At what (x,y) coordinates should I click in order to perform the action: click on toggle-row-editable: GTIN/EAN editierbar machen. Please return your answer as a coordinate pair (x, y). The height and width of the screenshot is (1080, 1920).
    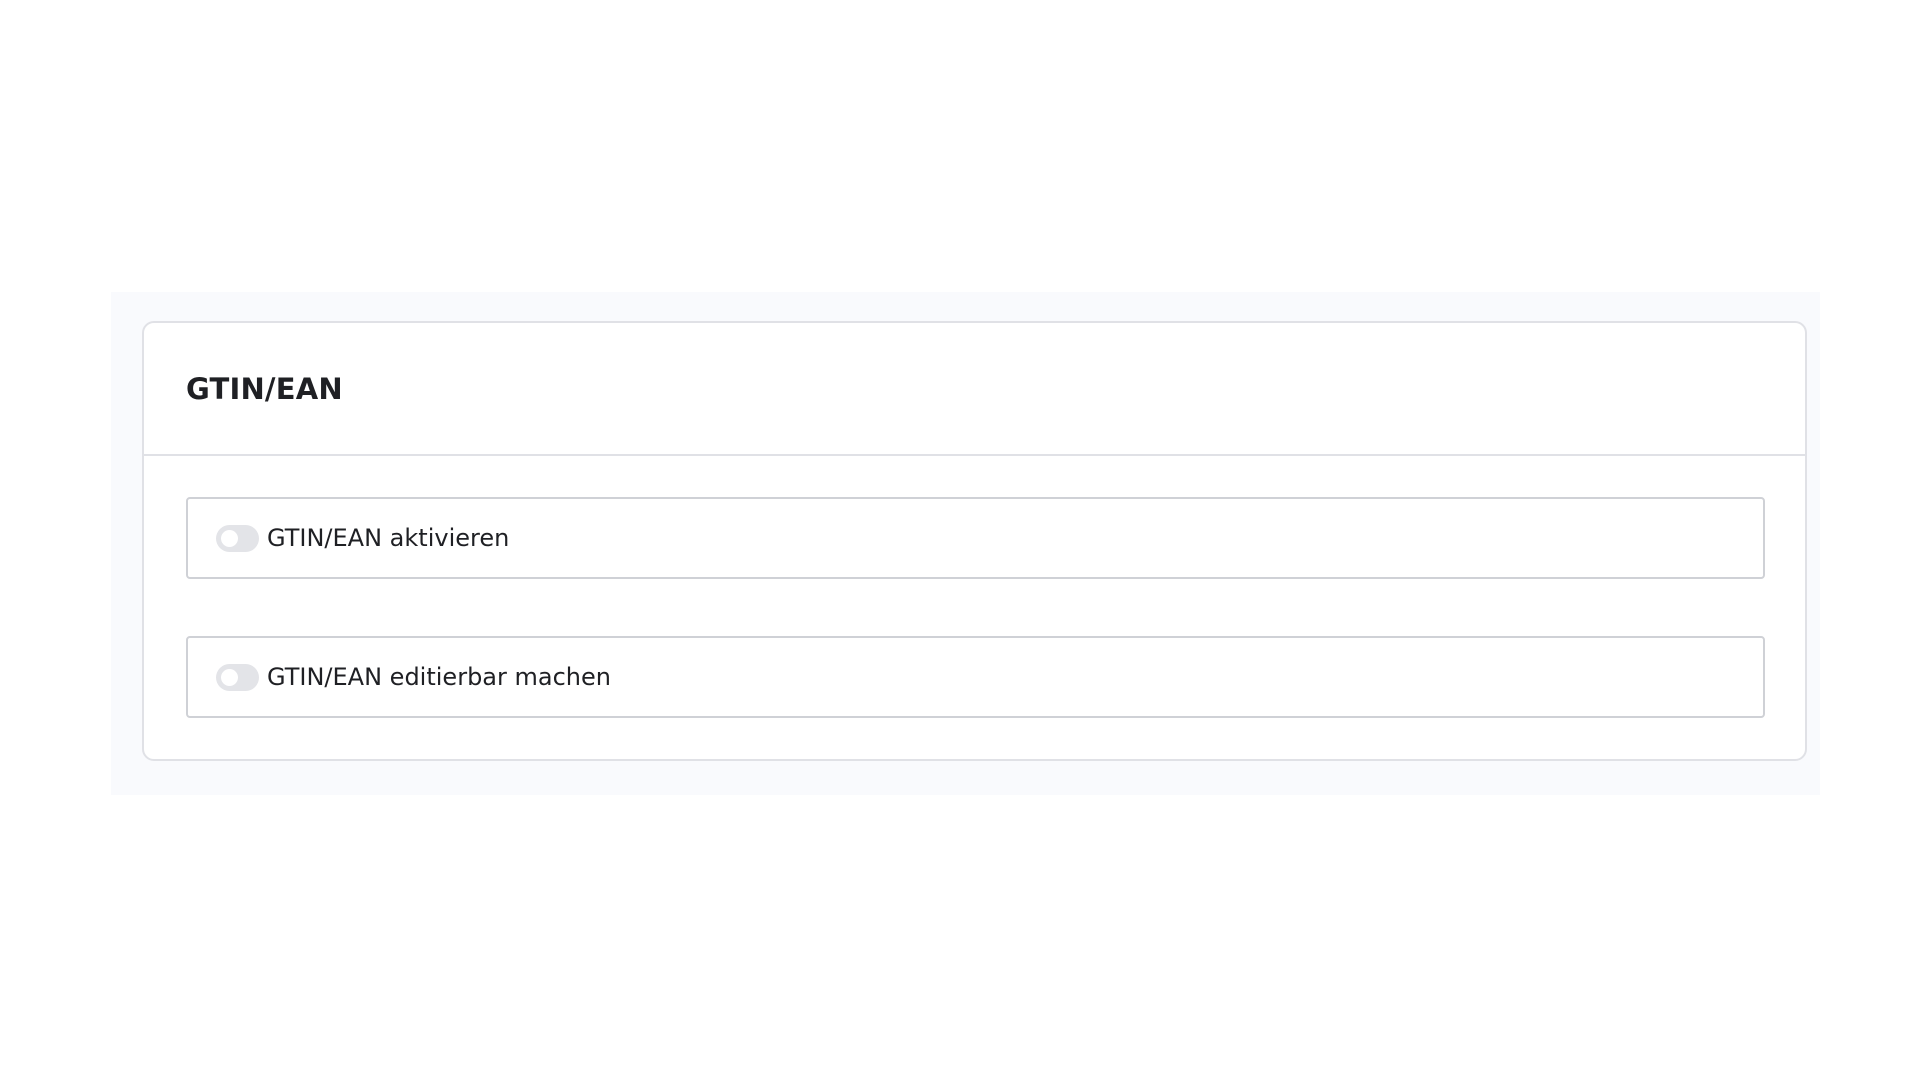
    Looking at the image, I should click on (975, 677).